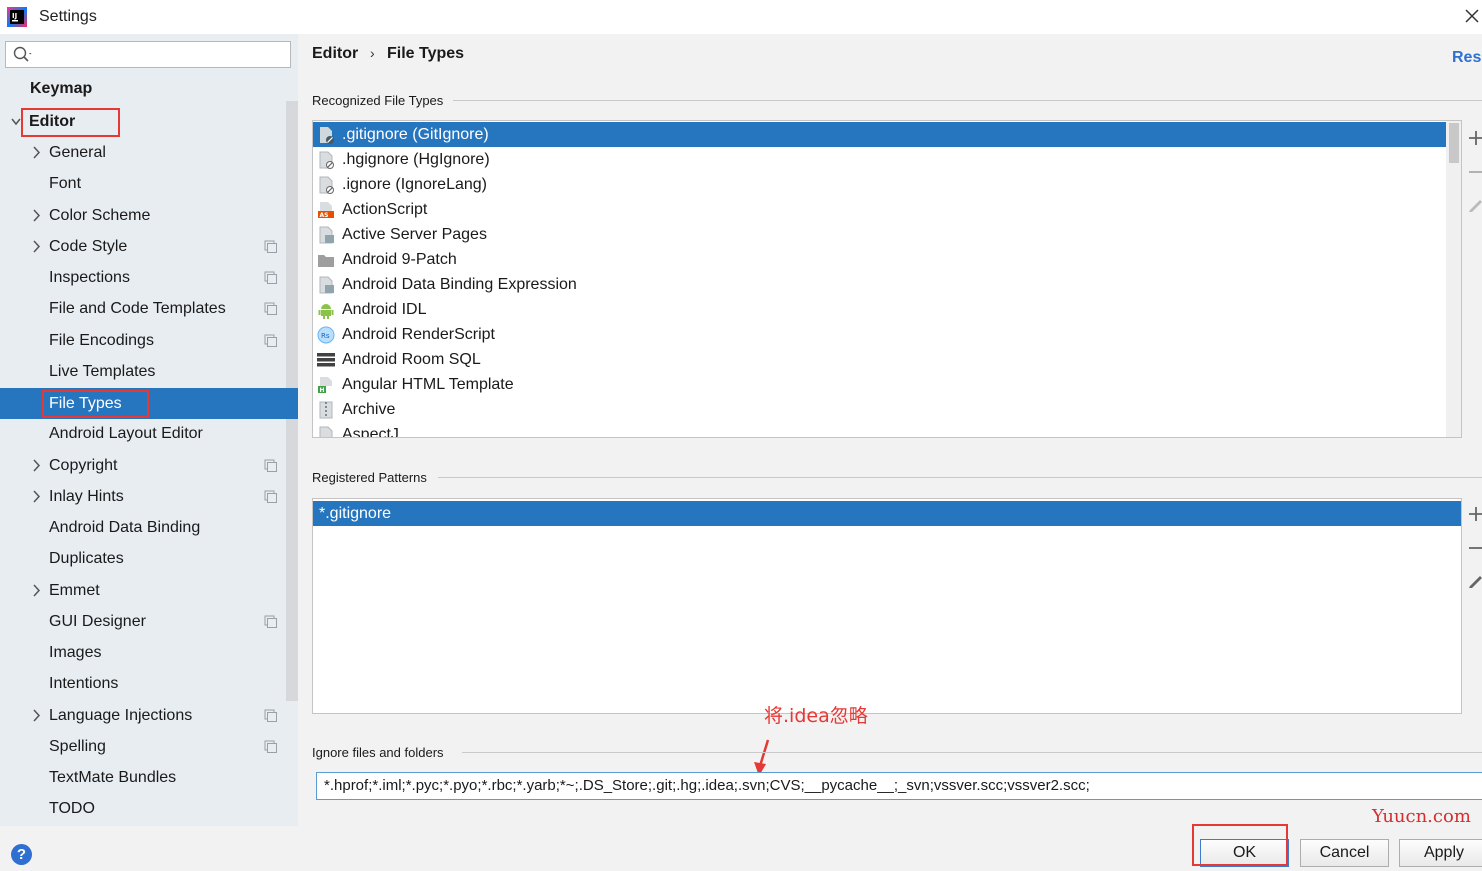 This screenshot has width=1482, height=871. I want to click on tree-item-code-style: Code Style, so click(149, 246).